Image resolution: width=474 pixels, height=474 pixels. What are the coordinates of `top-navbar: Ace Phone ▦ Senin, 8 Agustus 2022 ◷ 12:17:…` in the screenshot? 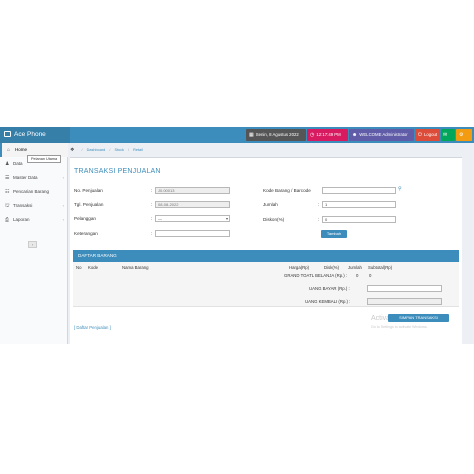 It's located at (237, 135).